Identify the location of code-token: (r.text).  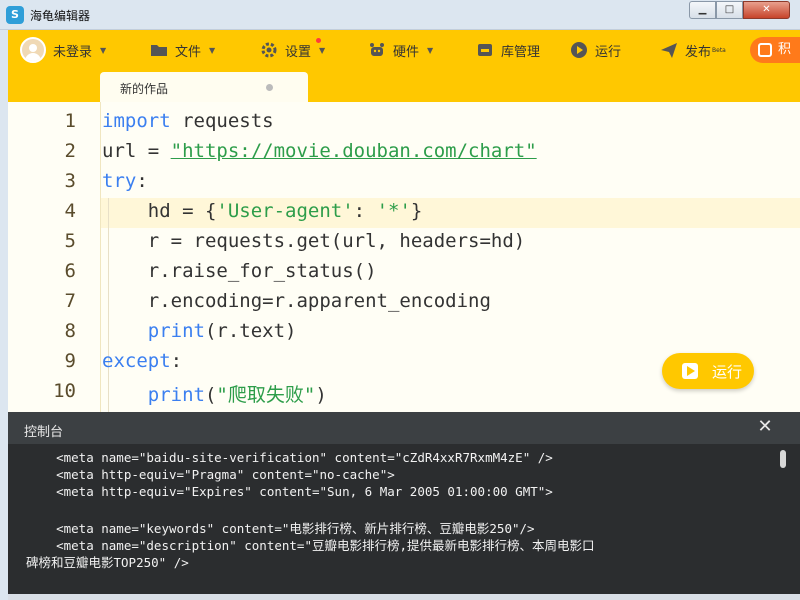
(250, 331).